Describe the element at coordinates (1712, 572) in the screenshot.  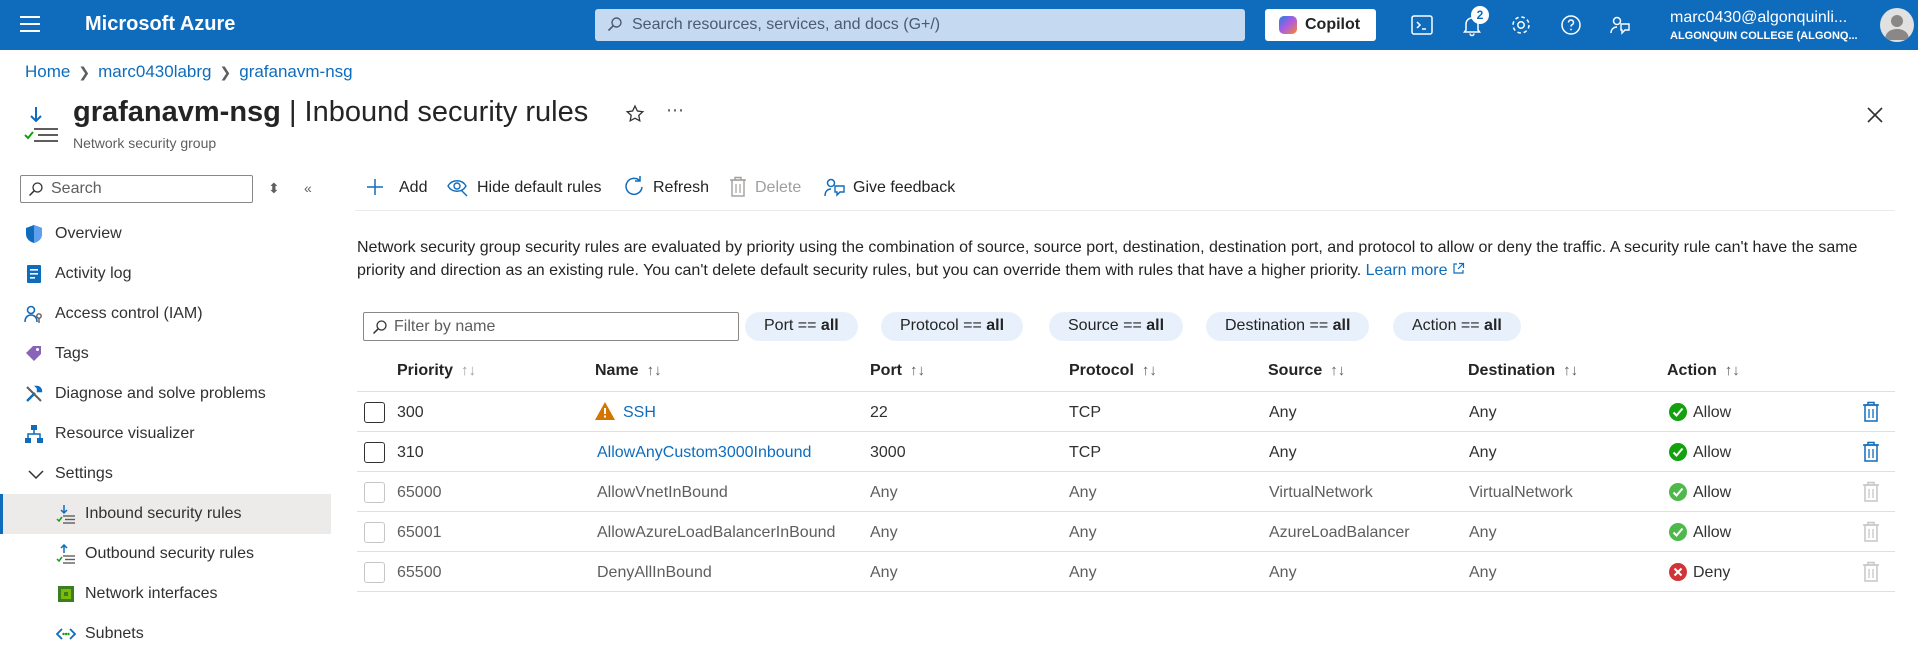
I see `cell-action: Deny` at that location.